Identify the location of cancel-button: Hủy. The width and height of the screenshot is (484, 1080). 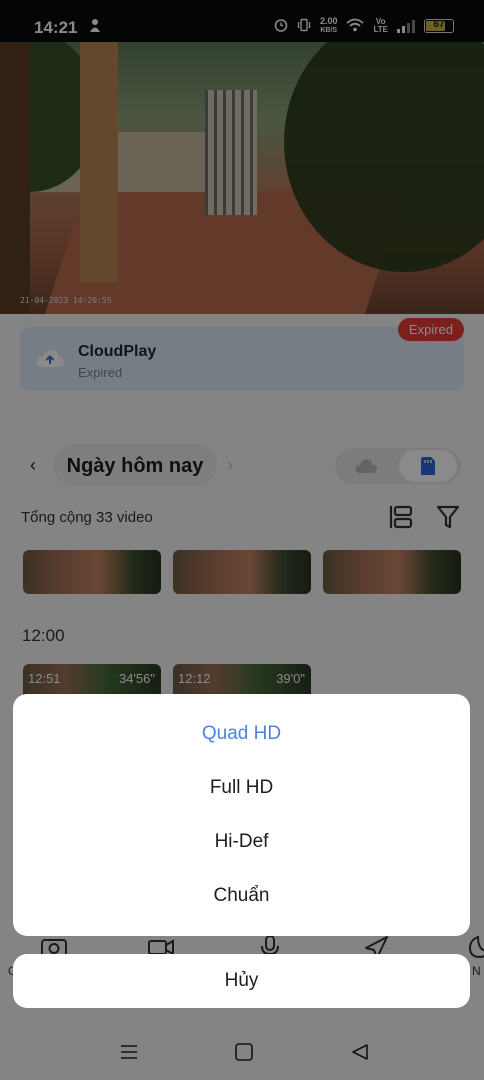
(241, 981).